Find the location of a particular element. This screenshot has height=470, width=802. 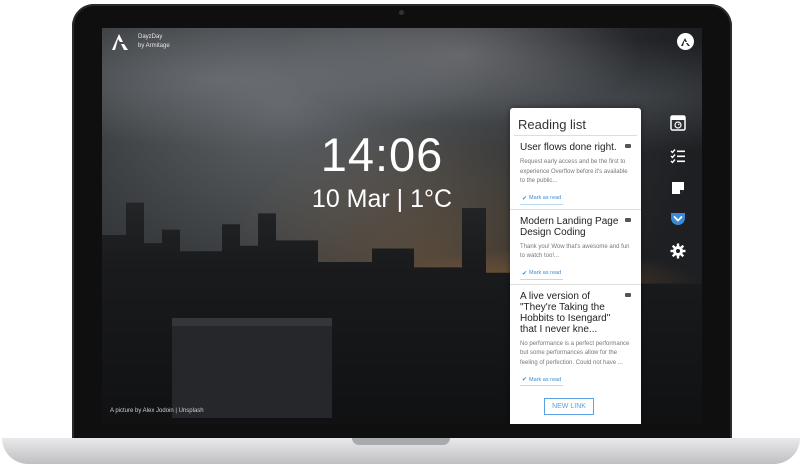

photo-credit: A picture by Alex Jodoin | Unsplash is located at coordinates (157, 411).